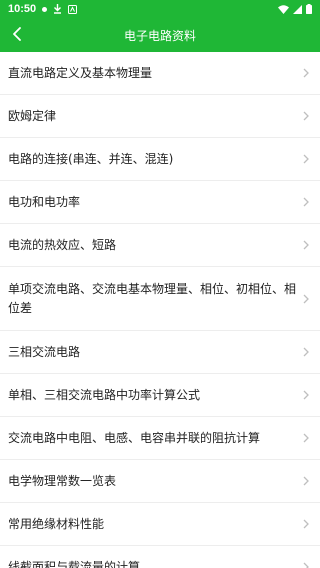 This screenshot has width=320, height=568. I want to click on status-right, so click(295, 9).